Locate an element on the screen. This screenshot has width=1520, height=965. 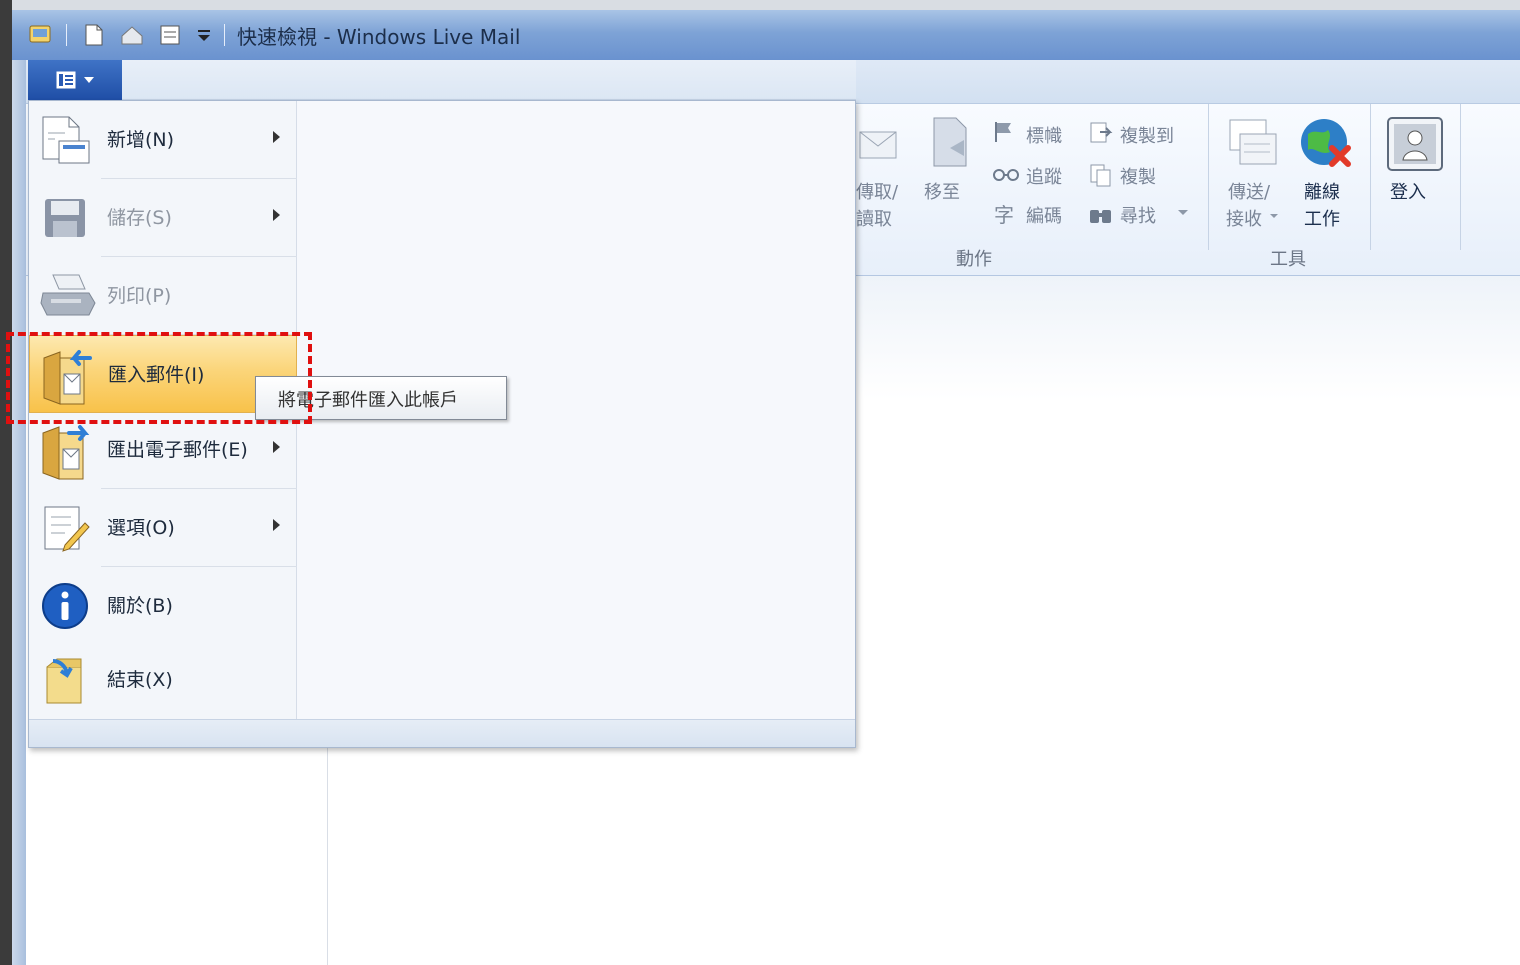
menu-item-print: 列印(P) is located at coordinates (163, 296).